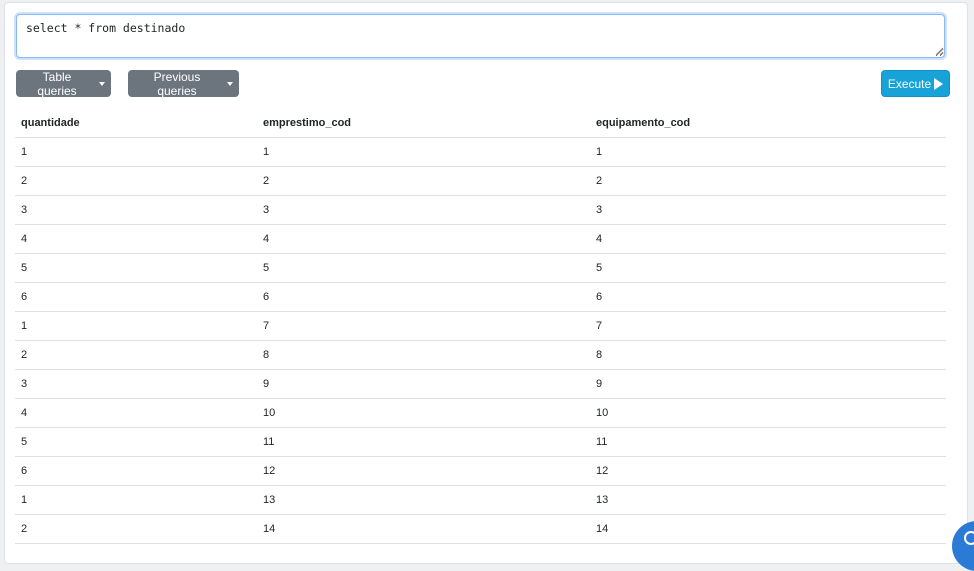  I want to click on table-queries-label: Table queries, so click(57, 83).